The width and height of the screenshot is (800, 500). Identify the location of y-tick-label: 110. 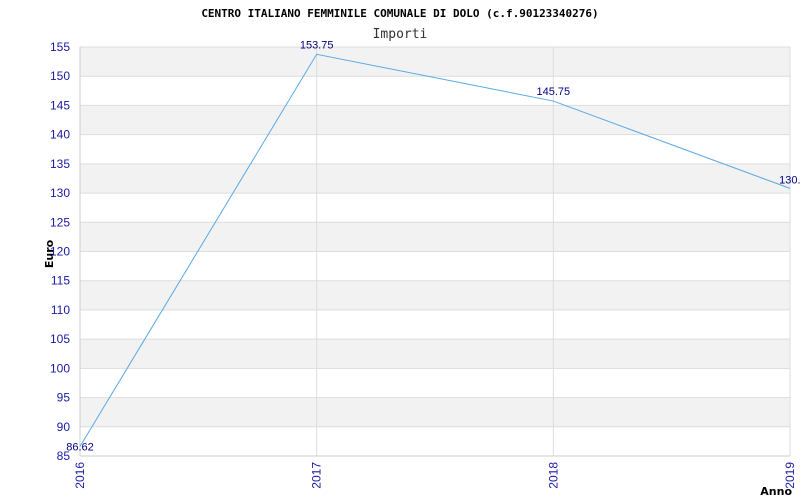
(60, 310).